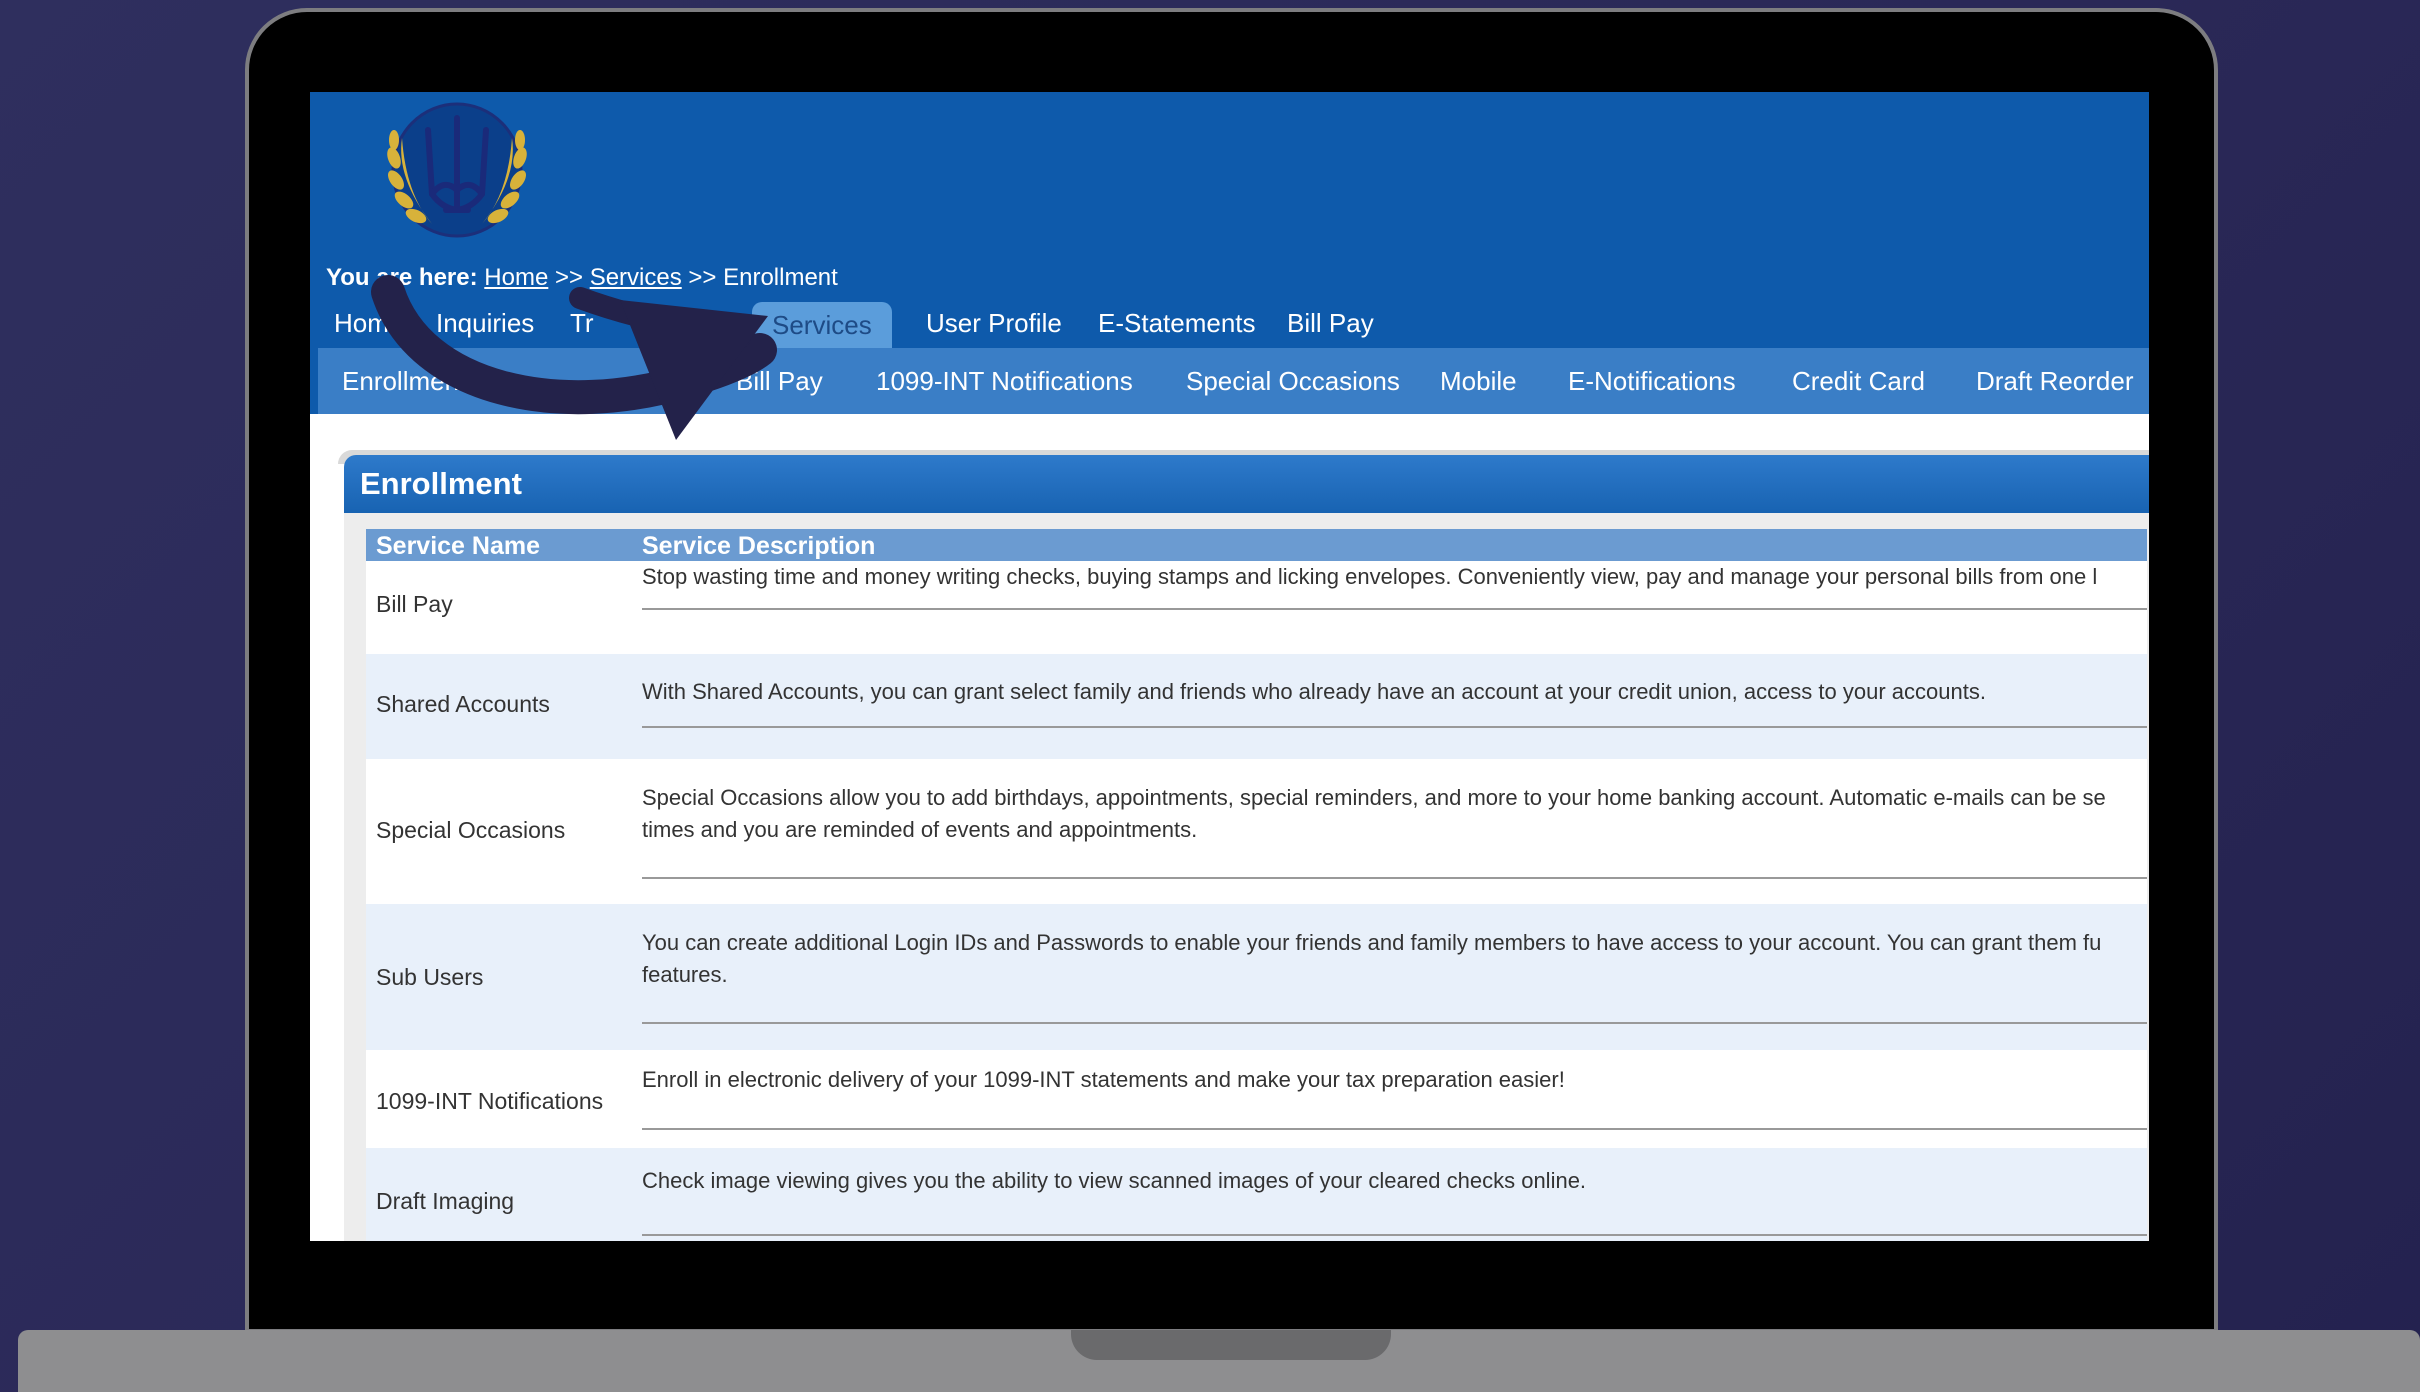 The width and height of the screenshot is (2420, 1392). I want to click on tab-bill-pay: Bill Pay, so click(1330, 323).